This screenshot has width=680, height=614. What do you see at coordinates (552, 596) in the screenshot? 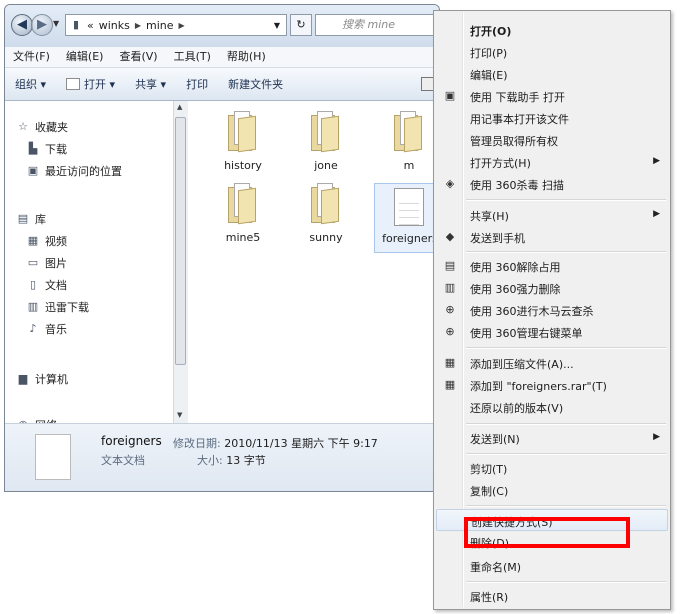
I see `menu-properties: 属性(R)` at bounding box center [552, 596].